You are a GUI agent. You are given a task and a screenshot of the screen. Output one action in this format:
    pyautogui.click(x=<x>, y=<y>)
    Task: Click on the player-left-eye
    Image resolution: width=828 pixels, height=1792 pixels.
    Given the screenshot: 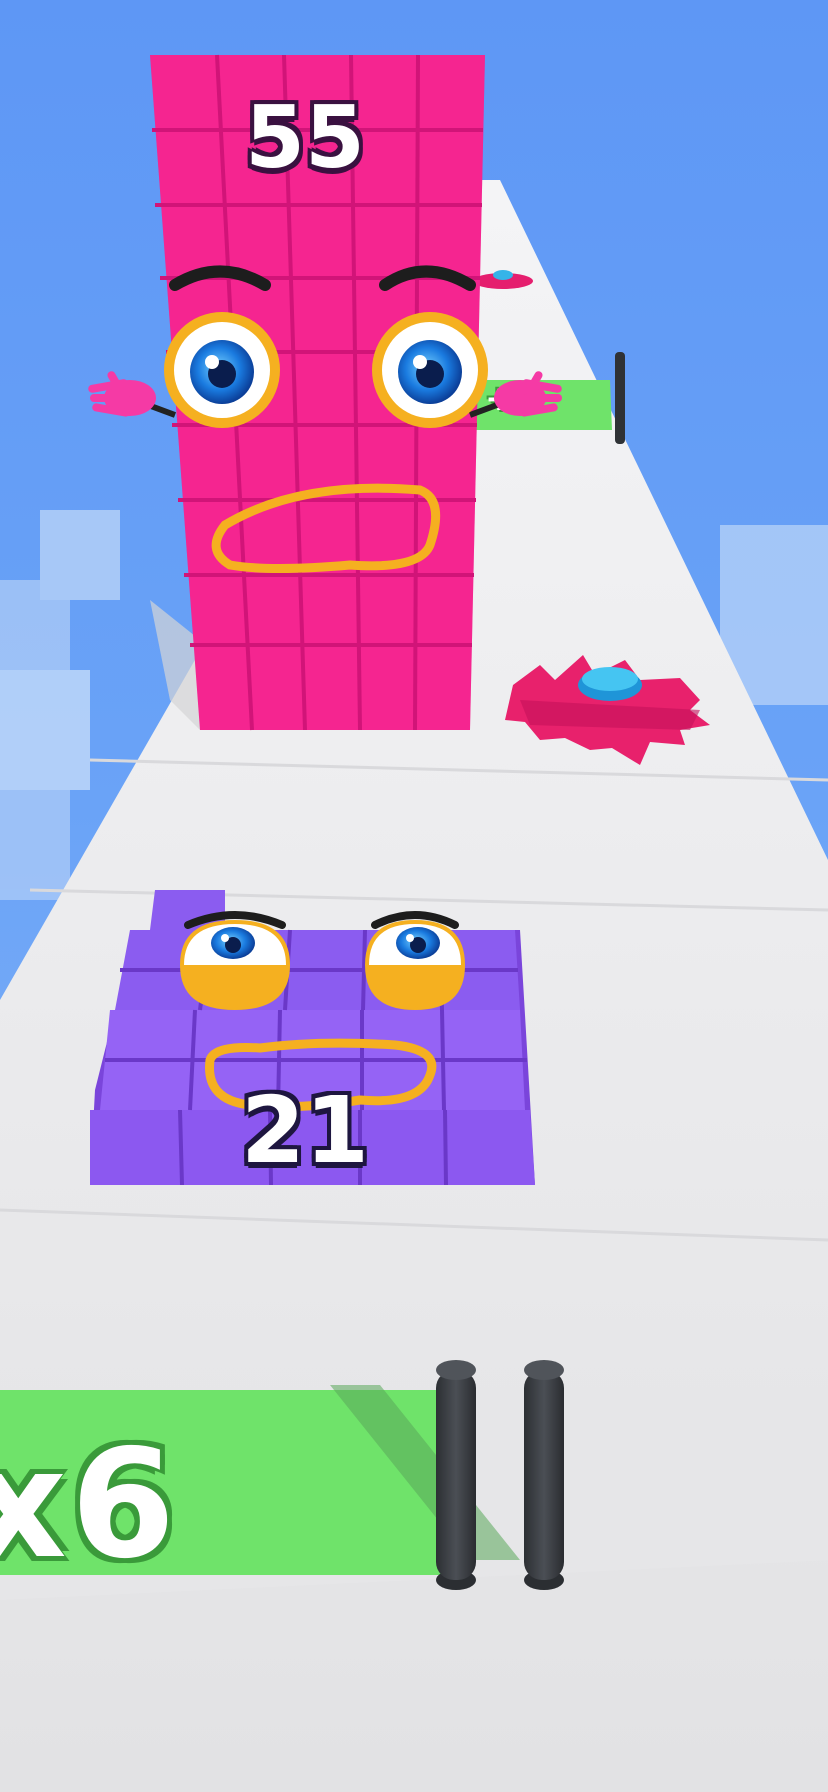 What is the action you would take?
    pyautogui.click(x=235, y=960)
    